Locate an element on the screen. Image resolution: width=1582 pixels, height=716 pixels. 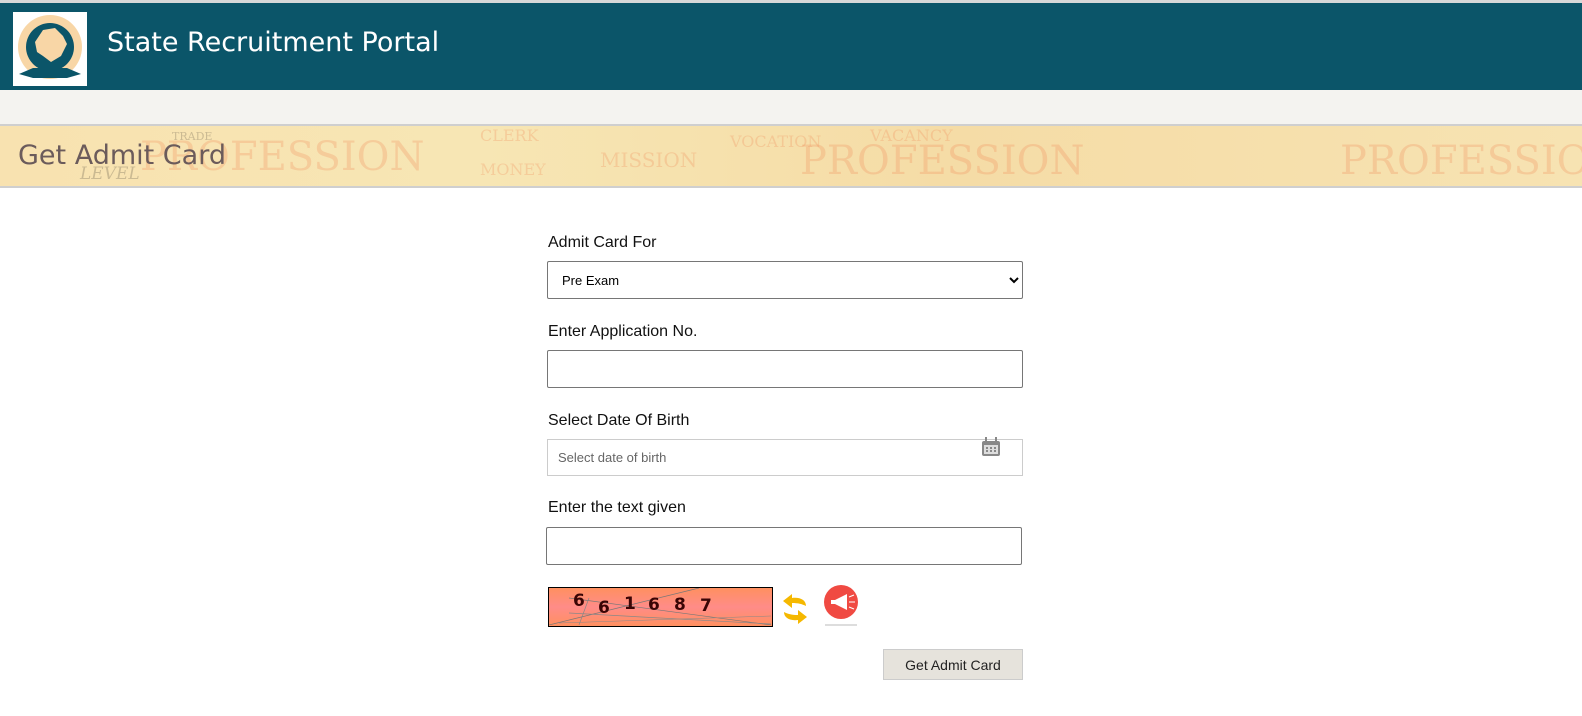
get-admit-card-button: Get Admit Card is located at coordinates (953, 664).